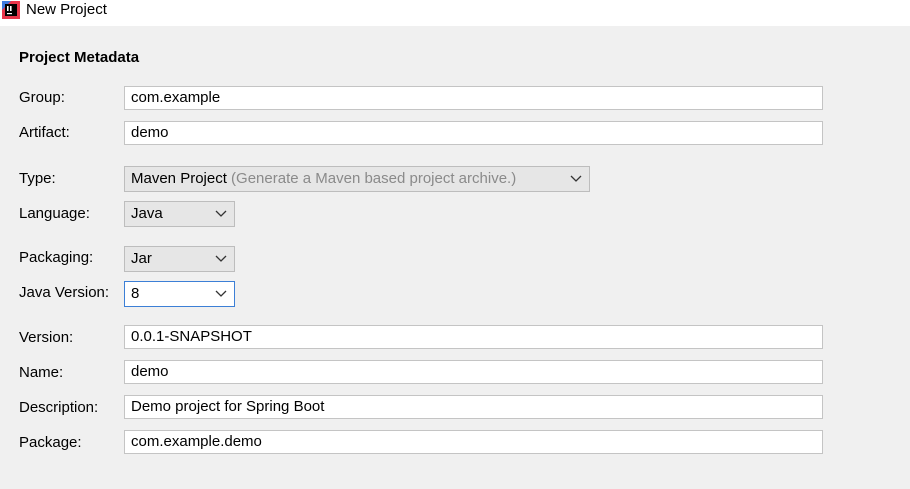  I want to click on name-label: Name:, so click(41, 372).